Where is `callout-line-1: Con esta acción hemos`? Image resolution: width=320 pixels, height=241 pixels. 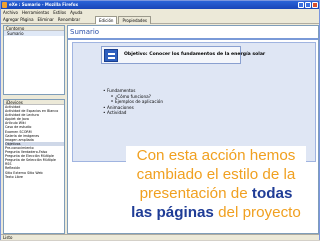
callout-line-1: Con esta acción hemos is located at coordinates (216, 155).